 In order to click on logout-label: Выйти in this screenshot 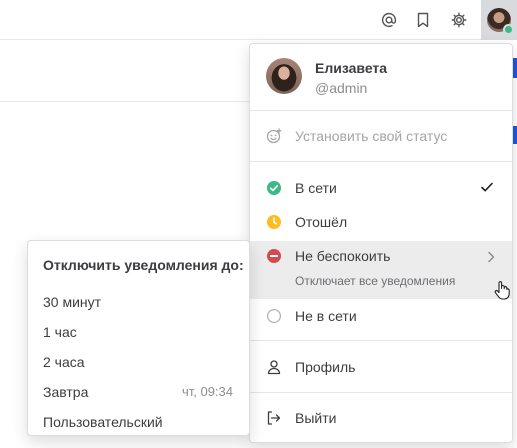, I will do `click(316, 418)`.